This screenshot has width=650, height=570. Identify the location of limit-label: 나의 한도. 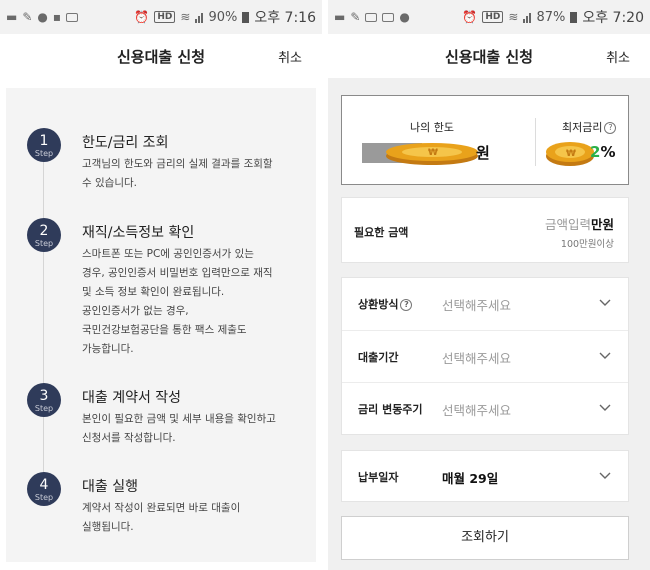
(432, 127).